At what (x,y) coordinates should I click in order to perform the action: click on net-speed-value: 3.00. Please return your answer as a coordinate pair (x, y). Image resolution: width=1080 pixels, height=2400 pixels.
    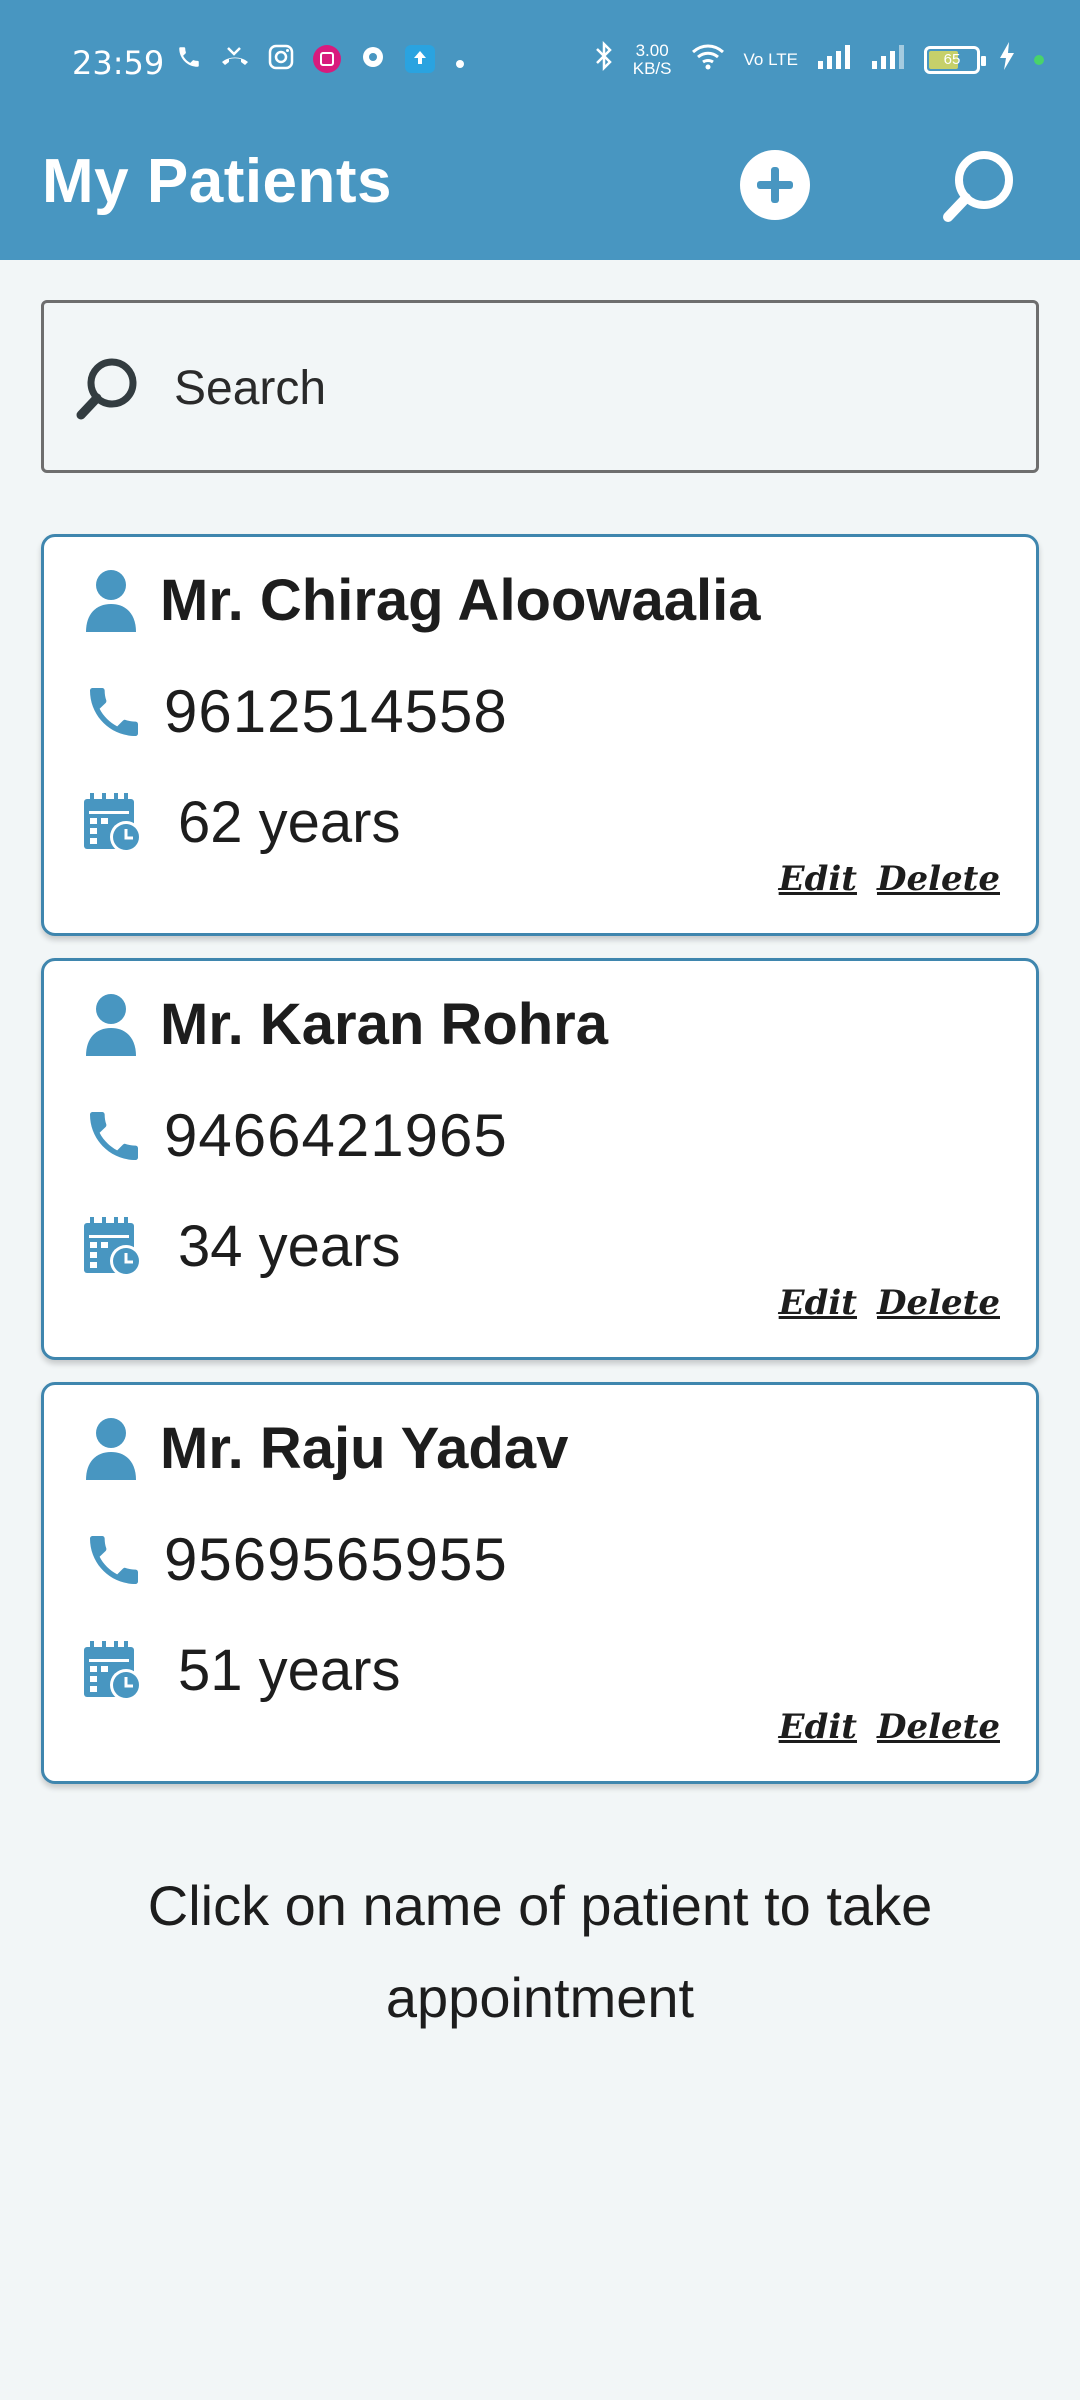
    Looking at the image, I should click on (652, 50).